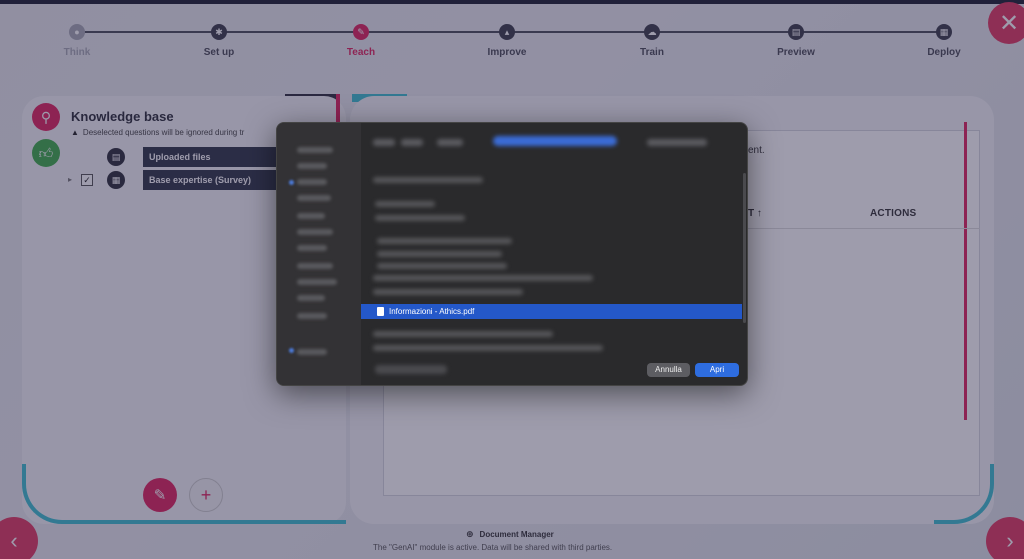 The width and height of the screenshot is (1024, 559). What do you see at coordinates (668, 370) in the screenshot?
I see `cancel-button: Annulla` at bounding box center [668, 370].